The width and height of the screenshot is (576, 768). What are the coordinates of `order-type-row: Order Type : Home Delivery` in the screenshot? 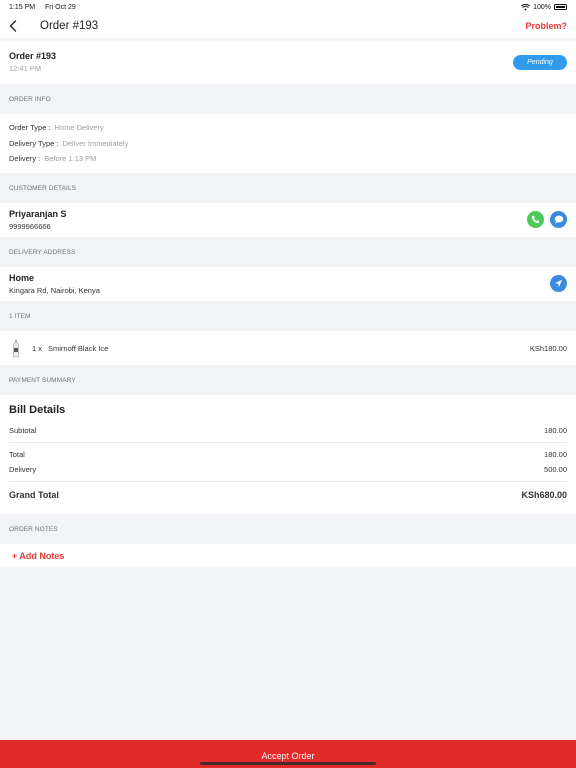 It's located at (56, 127).